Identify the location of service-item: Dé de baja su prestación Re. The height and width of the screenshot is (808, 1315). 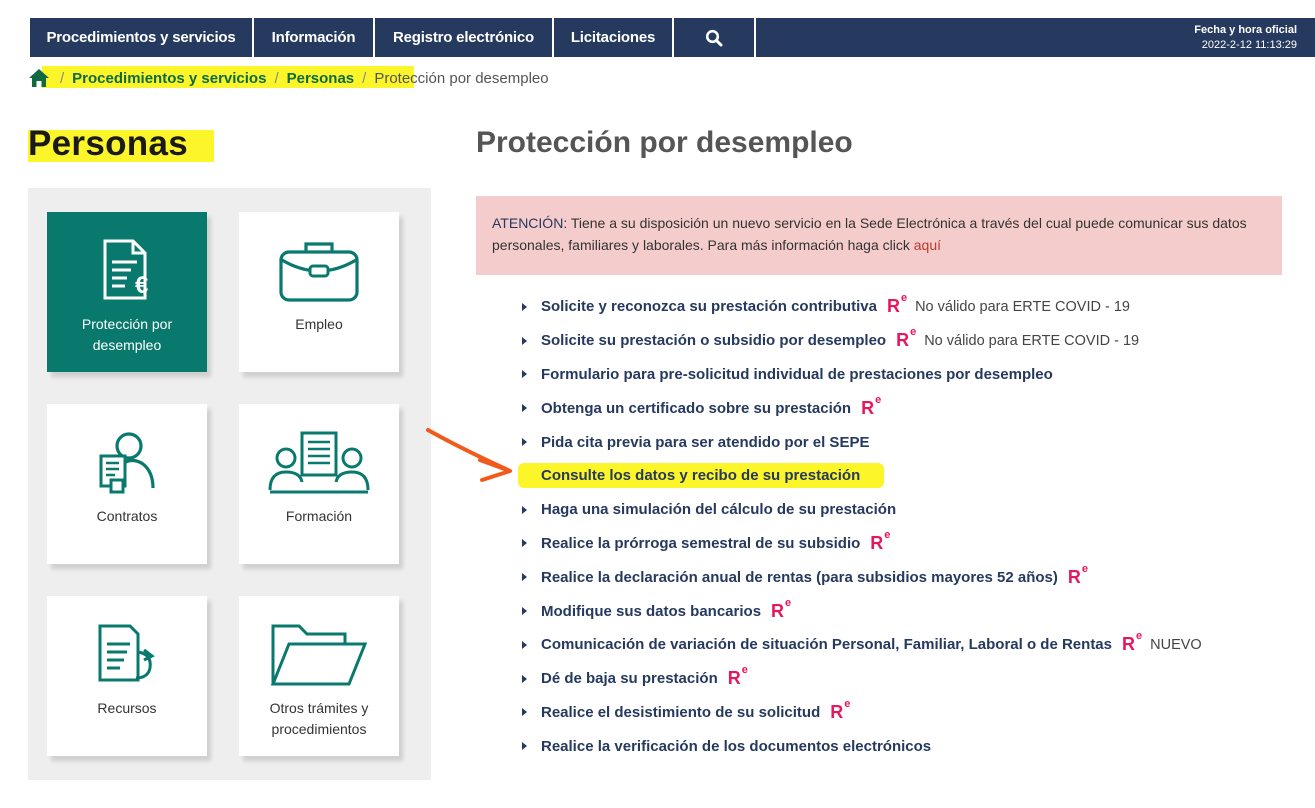
(862, 679).